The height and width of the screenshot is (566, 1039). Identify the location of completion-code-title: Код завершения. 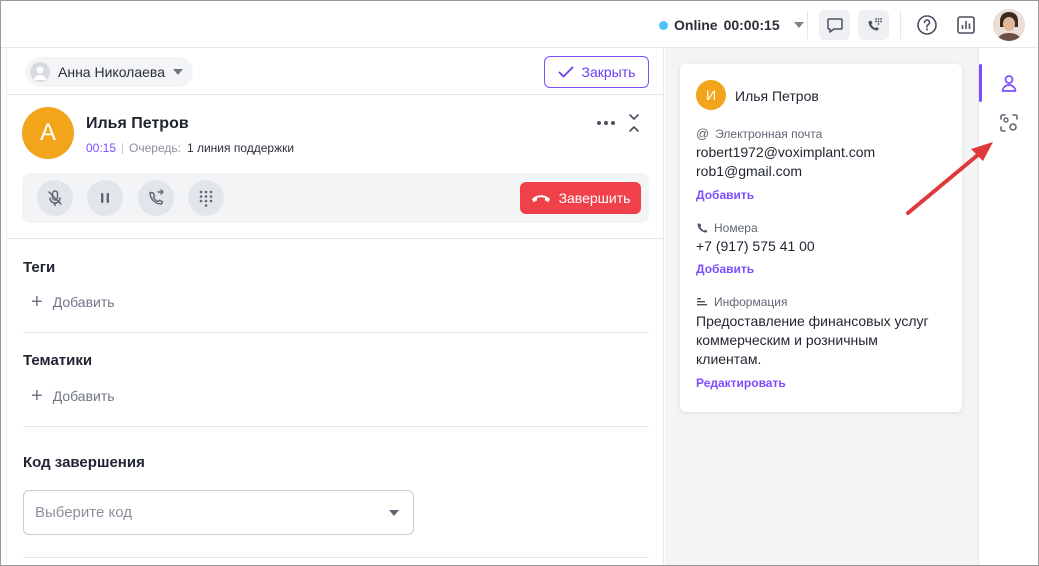
(84, 462).